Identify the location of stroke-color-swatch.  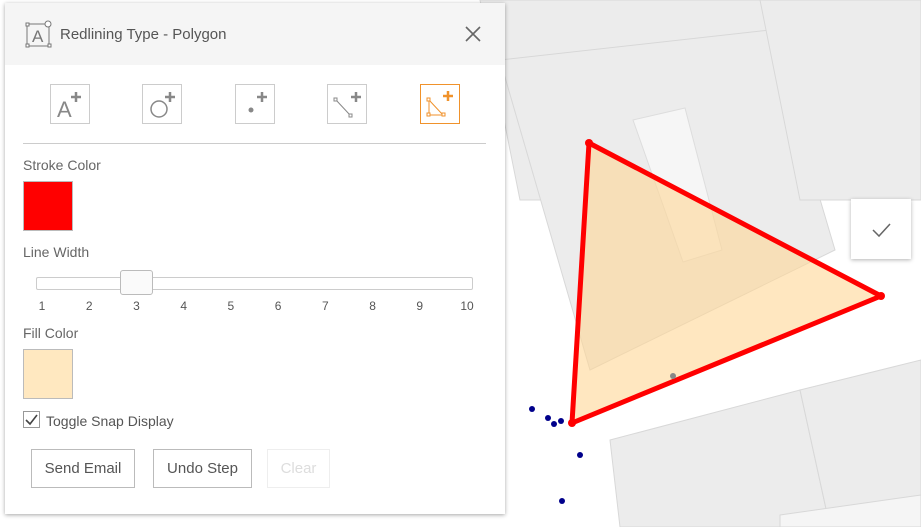
(48, 206).